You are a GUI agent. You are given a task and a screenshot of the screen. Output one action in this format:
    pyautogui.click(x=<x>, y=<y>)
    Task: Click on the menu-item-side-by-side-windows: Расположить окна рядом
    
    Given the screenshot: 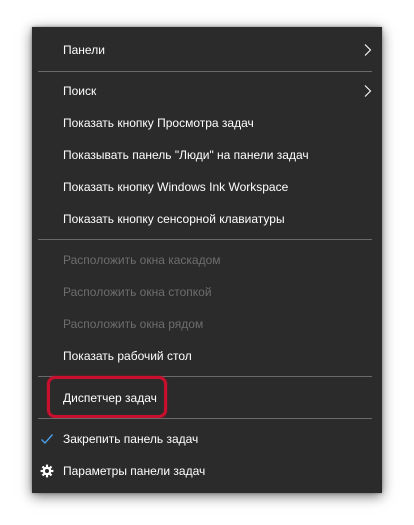 What is the action you would take?
    pyautogui.click(x=207, y=324)
    